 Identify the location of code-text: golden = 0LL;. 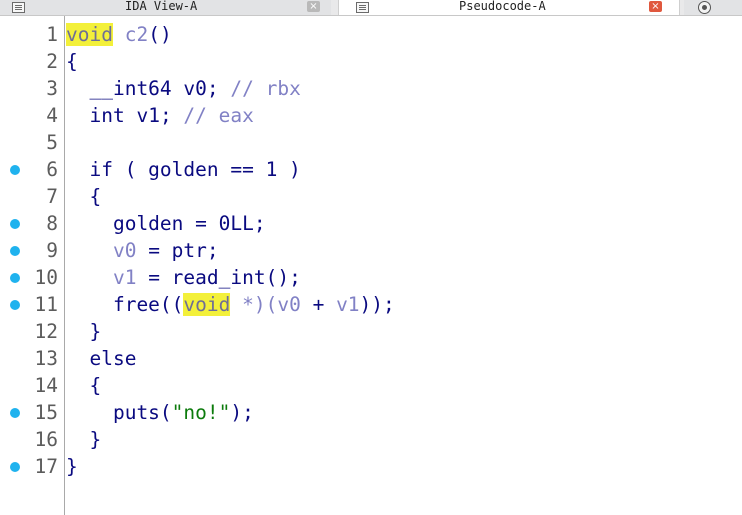
(166, 223).